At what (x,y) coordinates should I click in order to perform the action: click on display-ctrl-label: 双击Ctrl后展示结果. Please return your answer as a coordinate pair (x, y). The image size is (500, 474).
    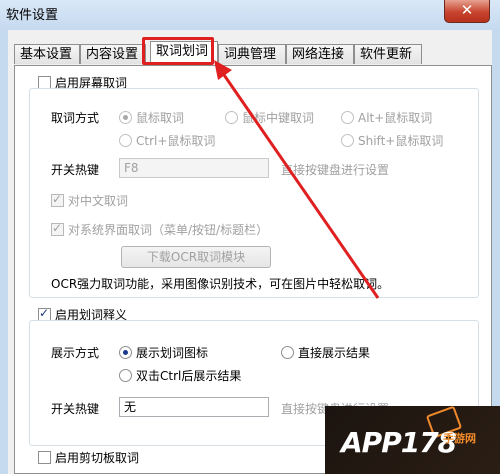
    Looking at the image, I should click on (189, 376).